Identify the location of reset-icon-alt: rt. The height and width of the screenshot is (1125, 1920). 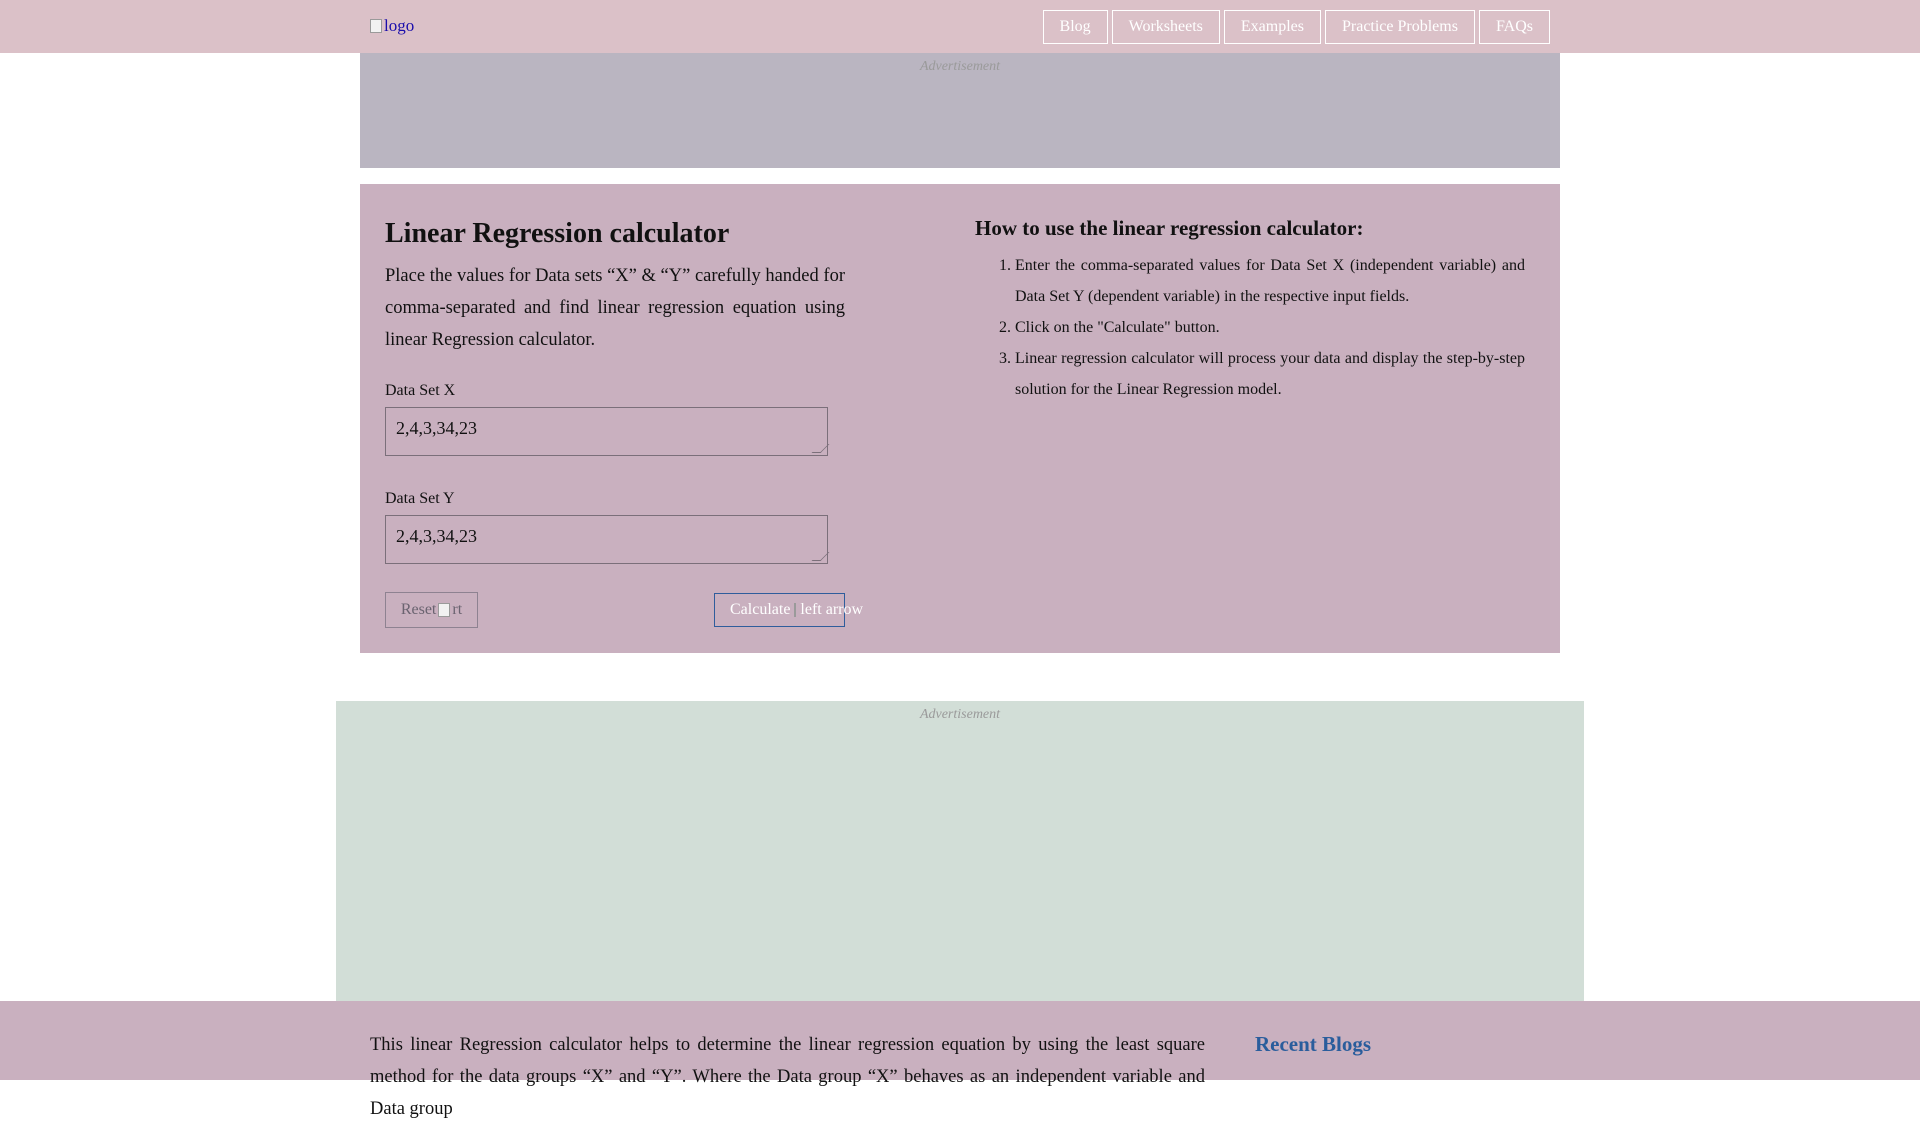
(457, 609).